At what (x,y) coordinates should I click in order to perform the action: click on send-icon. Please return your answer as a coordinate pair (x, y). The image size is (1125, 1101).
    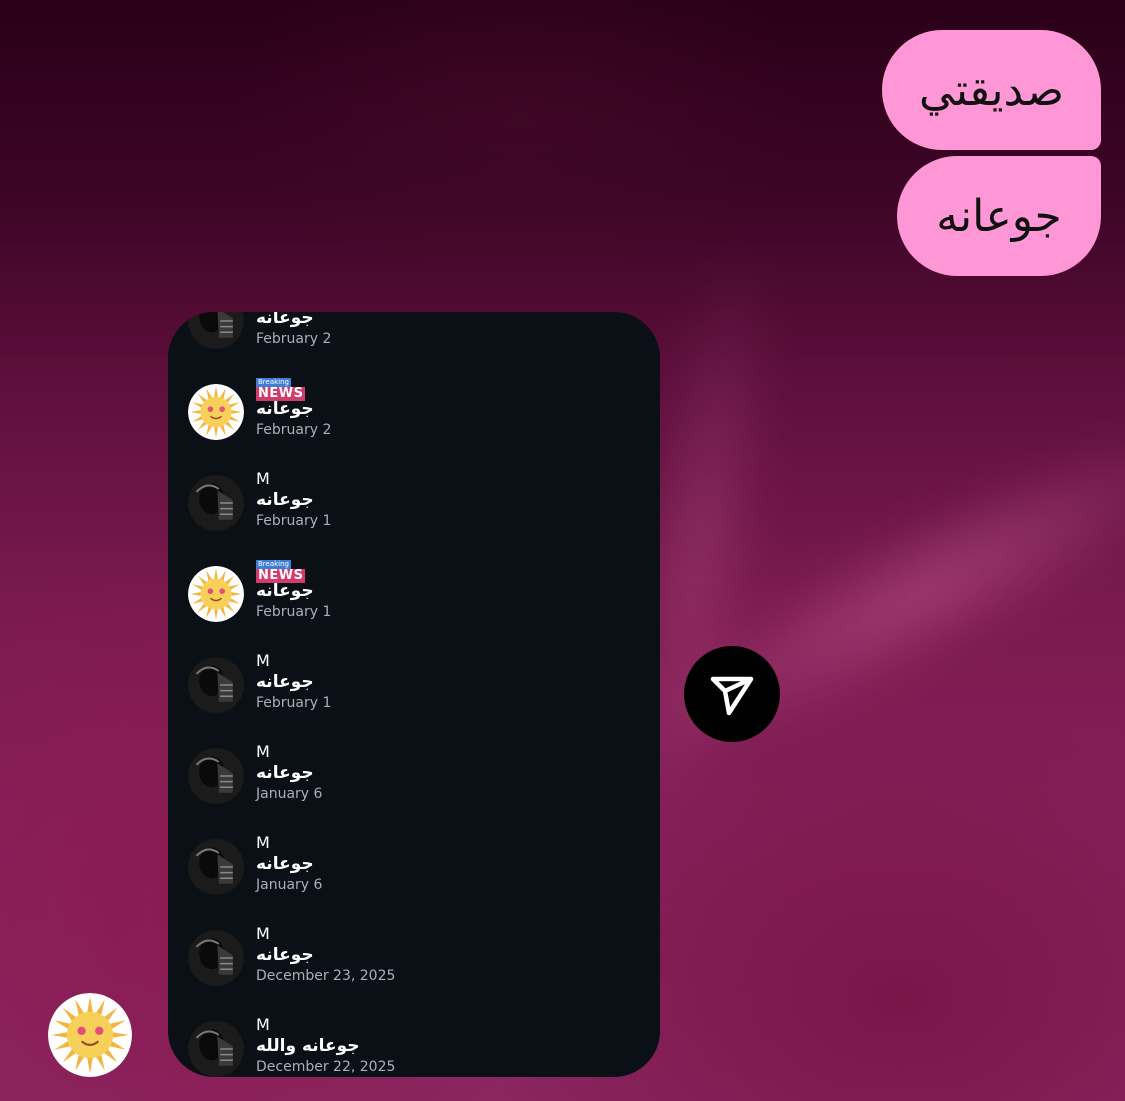
    Looking at the image, I should click on (732, 696).